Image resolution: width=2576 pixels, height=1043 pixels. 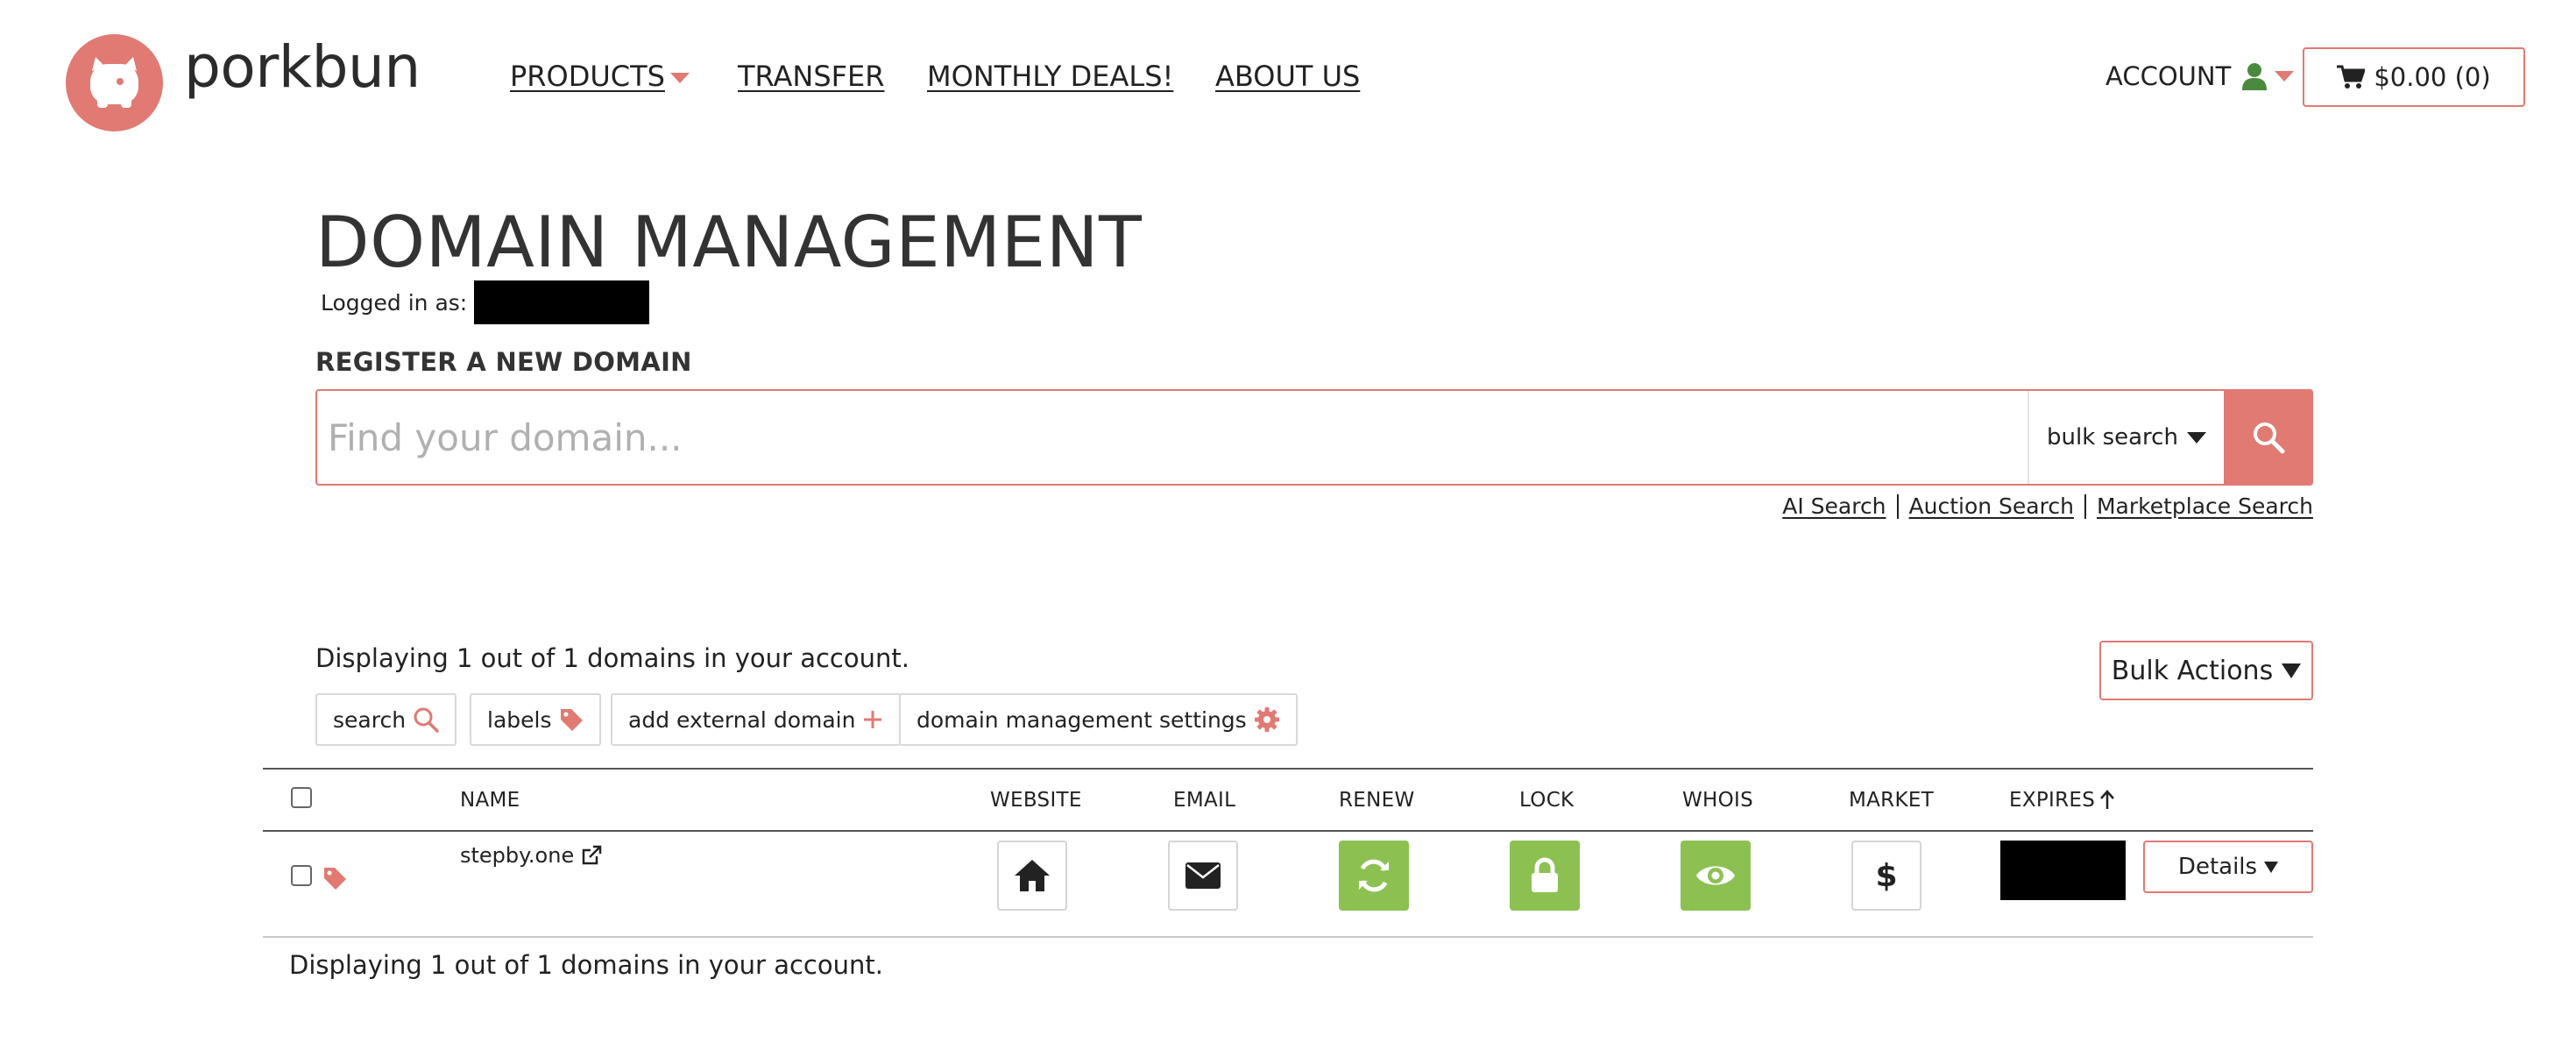 What do you see at coordinates (302, 67) in the screenshot?
I see `logo-text: porkbun` at bounding box center [302, 67].